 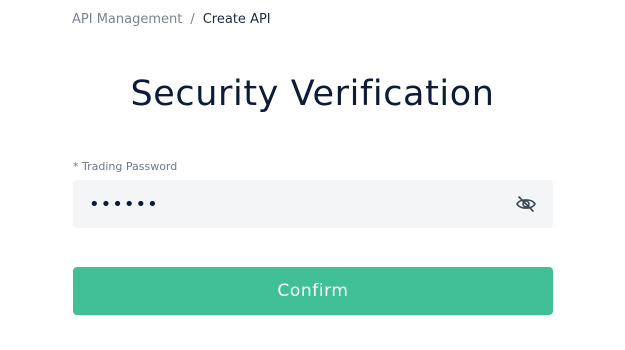 I want to click on eye-slash-icon, so click(x=526, y=204).